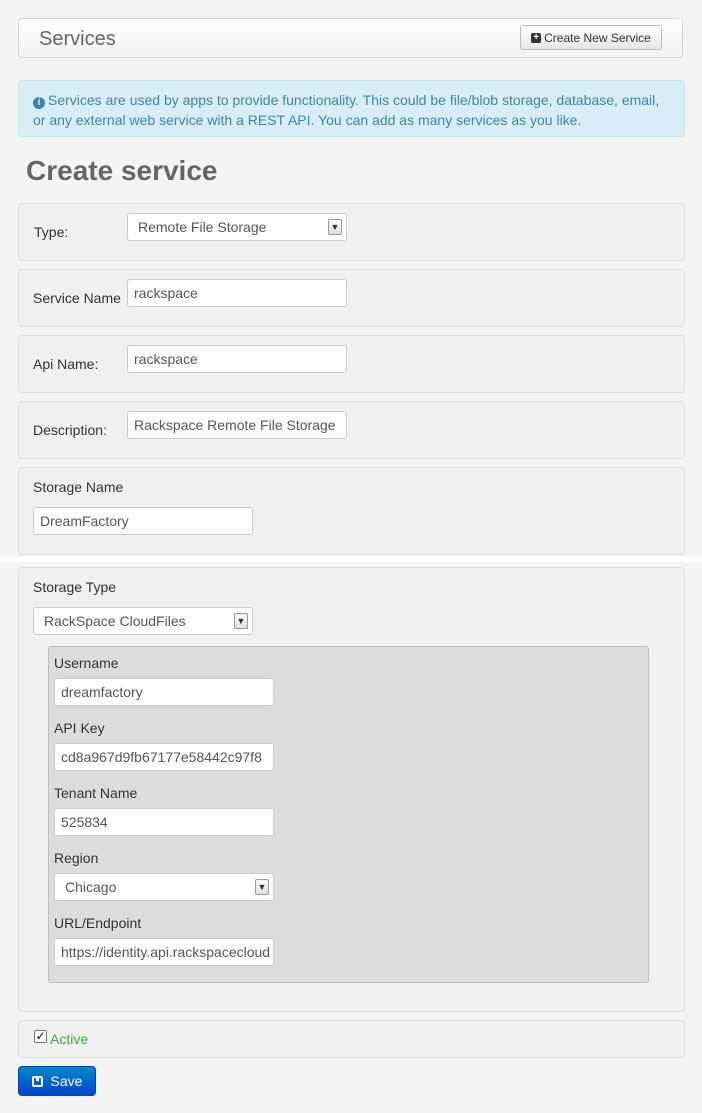  I want to click on services-header: Services + Create New Service, so click(350, 38).